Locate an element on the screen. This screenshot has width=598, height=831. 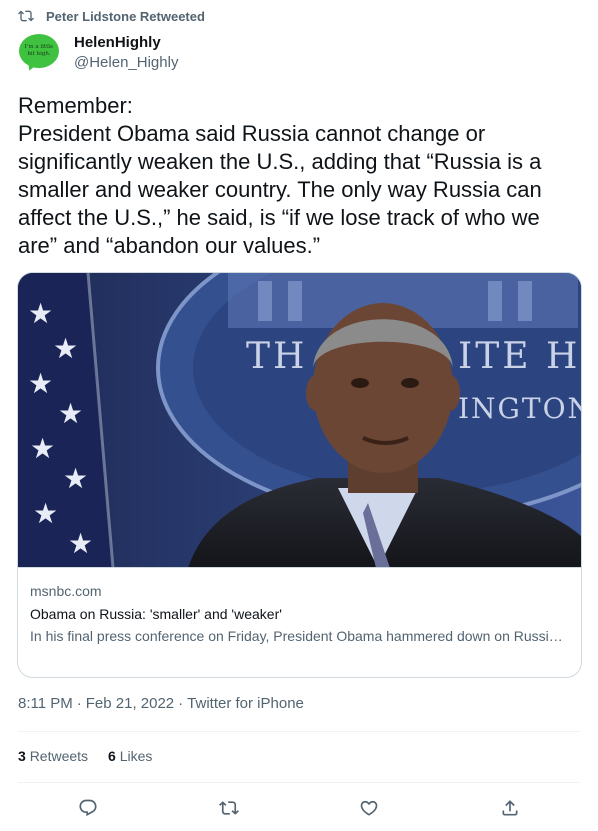
avatar-text: I'm a little bit high. is located at coordinates (39, 50).